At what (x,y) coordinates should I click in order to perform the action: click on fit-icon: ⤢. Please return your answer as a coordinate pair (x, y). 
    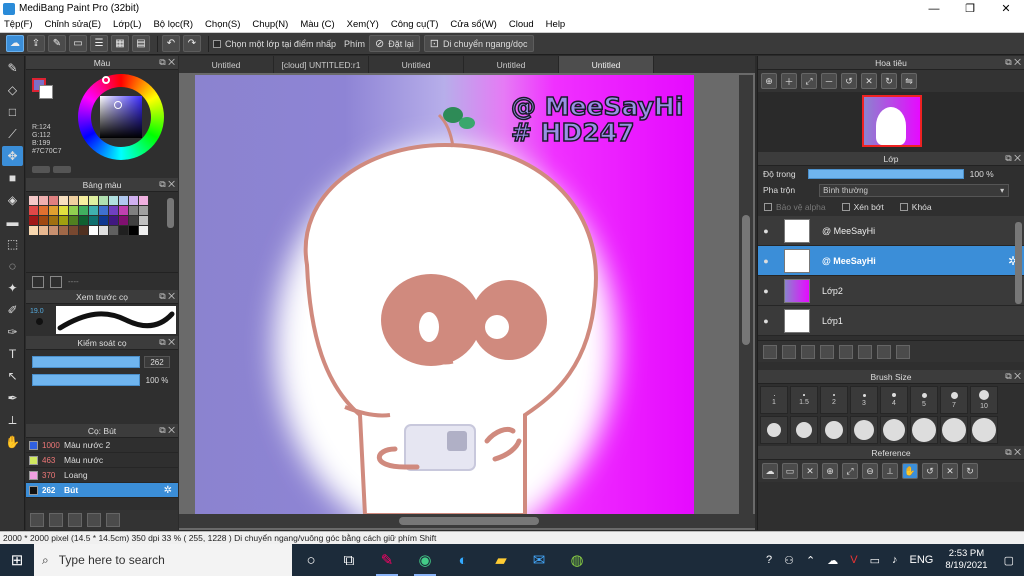
    Looking at the image, I should click on (850, 471).